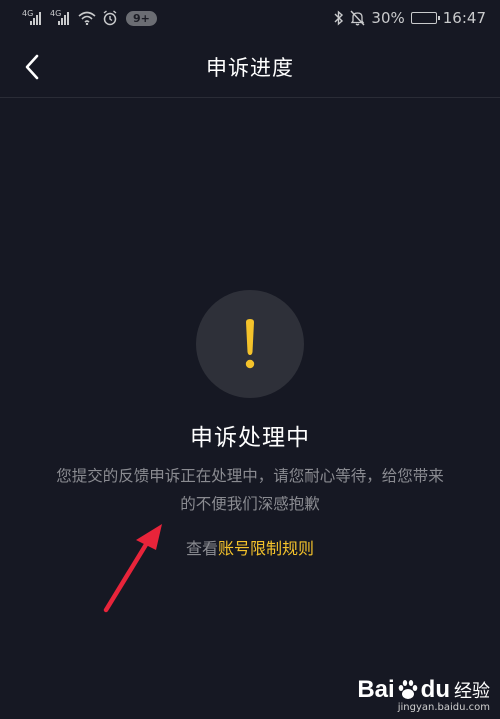 The width and height of the screenshot is (500, 719). I want to click on annotation-arrow-icon, so click(132, 568).